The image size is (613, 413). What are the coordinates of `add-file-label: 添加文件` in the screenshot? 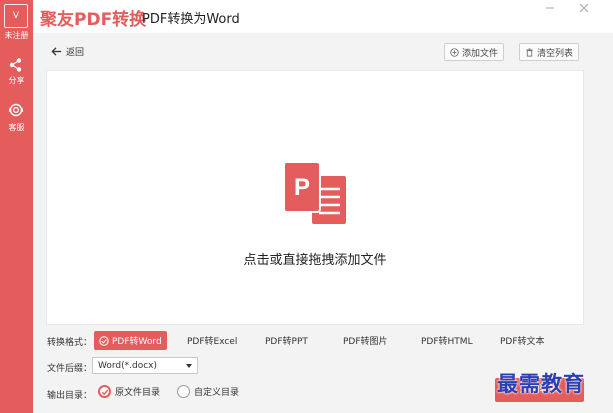 It's located at (480, 53).